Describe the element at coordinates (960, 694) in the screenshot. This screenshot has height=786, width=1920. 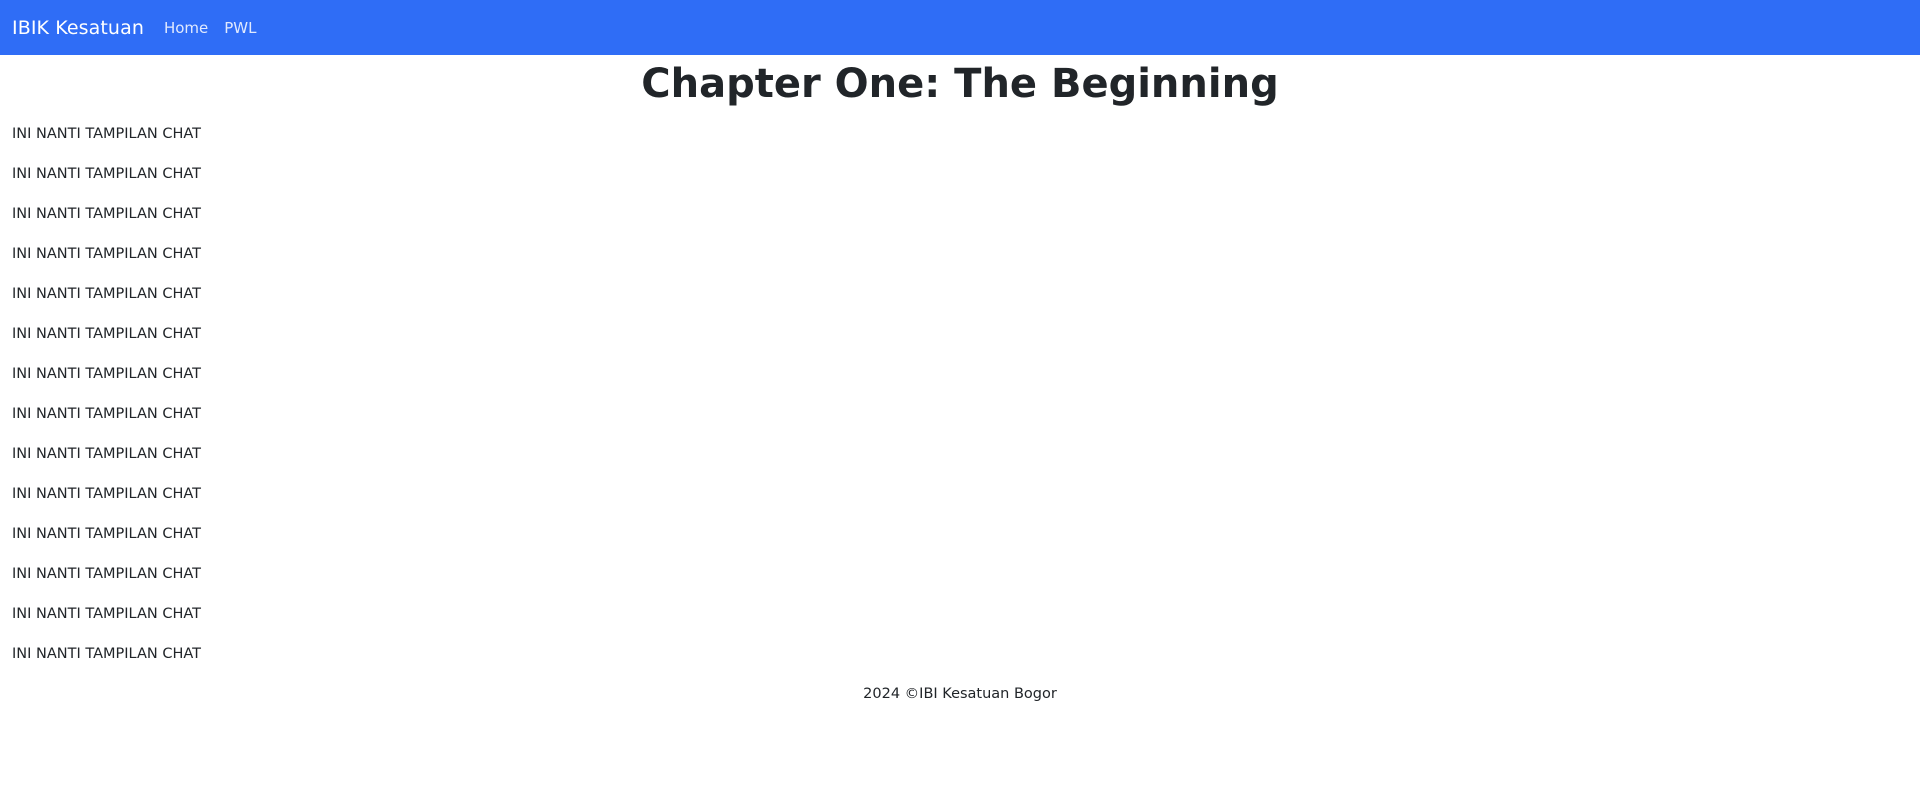
I see `footer: 2024 ©IBI Kesatuan Bogor` at that location.